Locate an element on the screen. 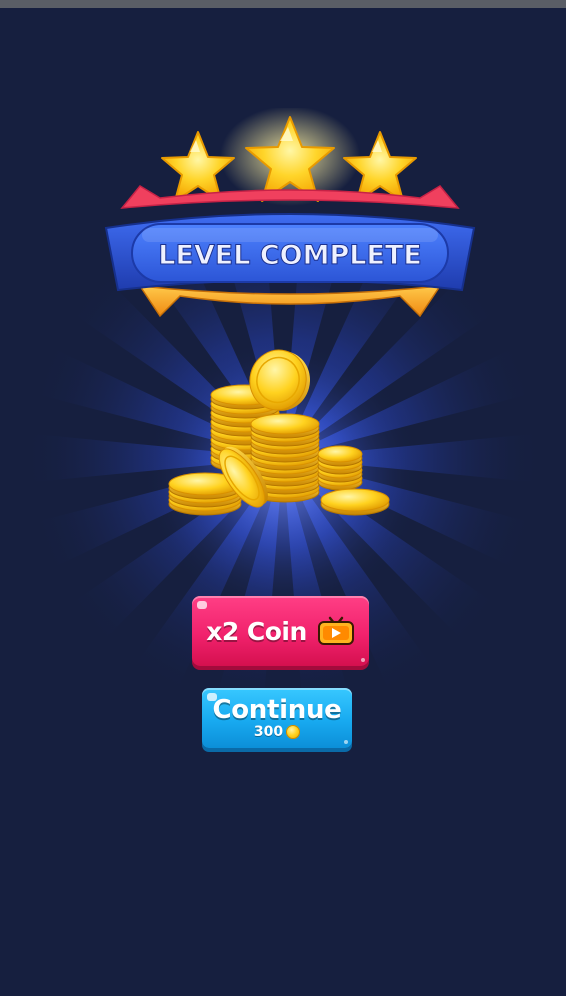  double-coin-label: x2 Coin is located at coordinates (256, 631).